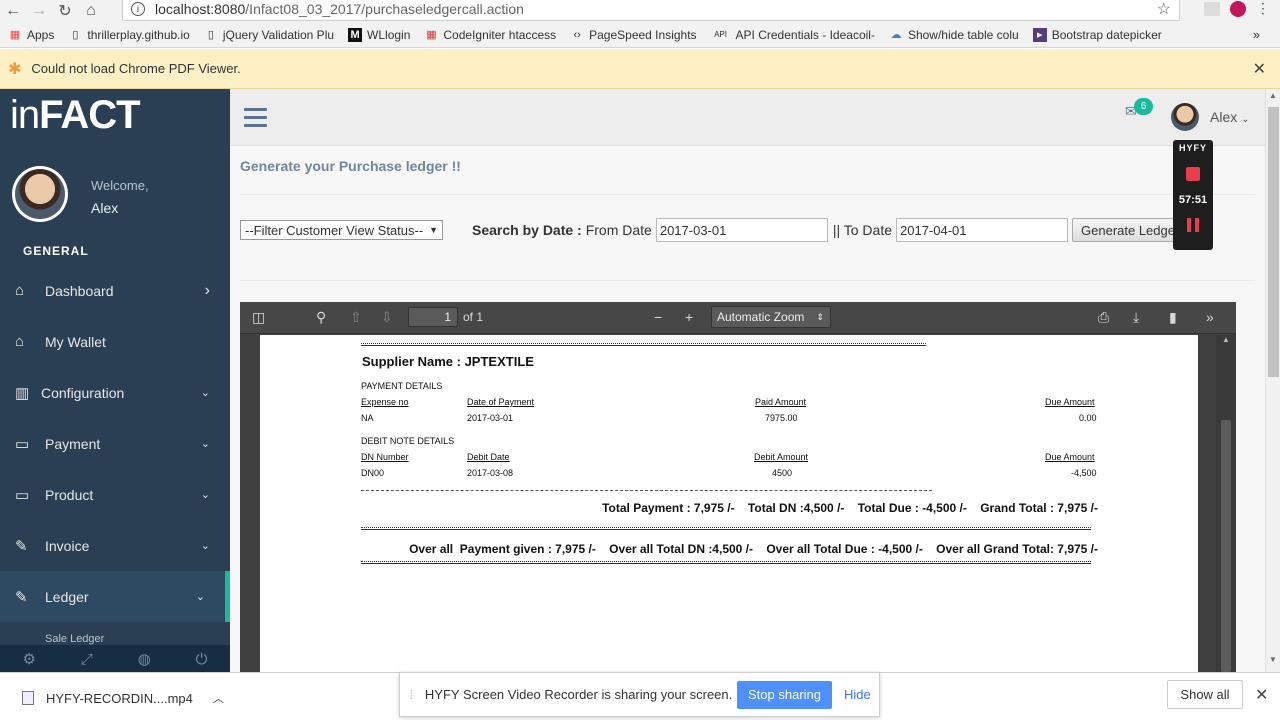 The height and width of the screenshot is (720, 1280). I want to click on cloud-icon: ☁, so click(896, 34).